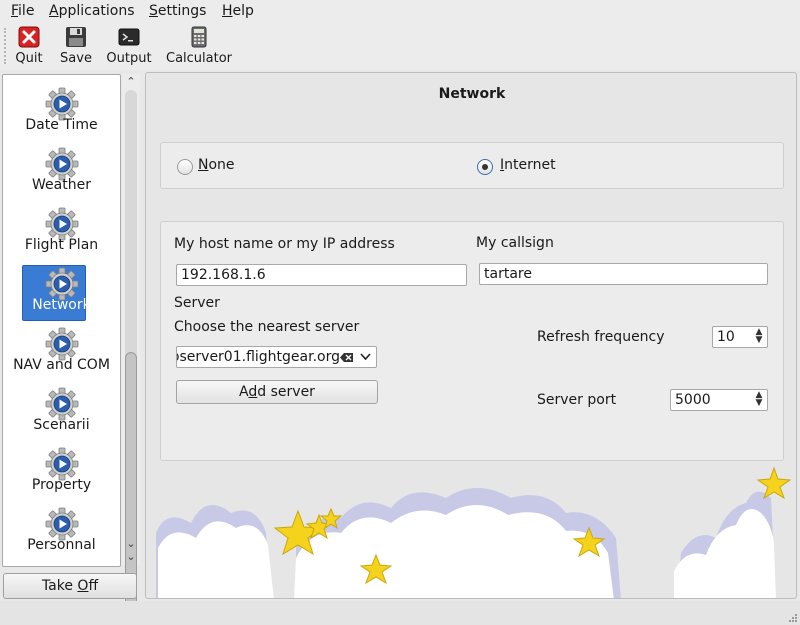 This screenshot has height=625, width=800. I want to click on terminal-icon, so click(129, 37).